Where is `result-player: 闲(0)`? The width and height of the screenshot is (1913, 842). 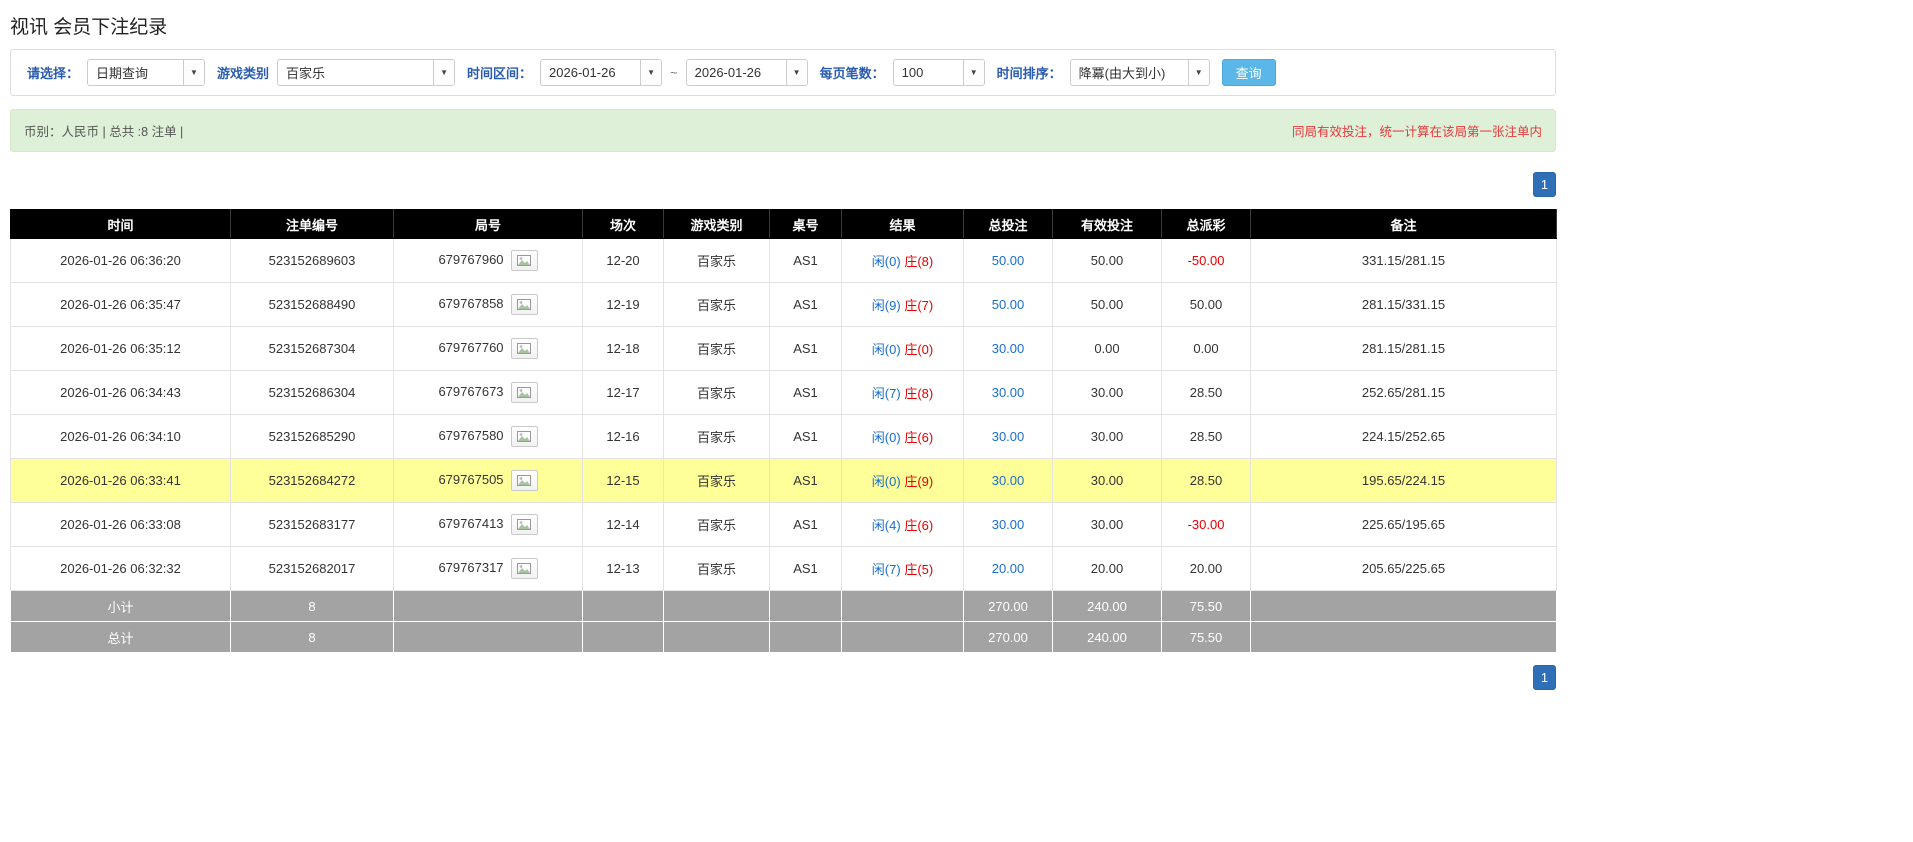 result-player: 闲(0) is located at coordinates (886, 481).